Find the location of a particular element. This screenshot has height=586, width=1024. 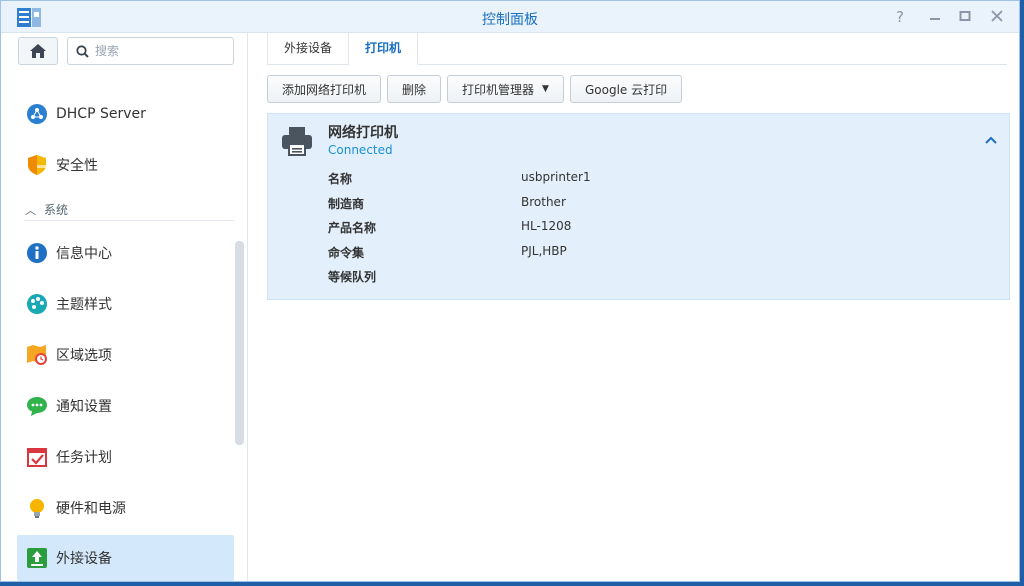

section-header-system: ︿ 系统 is located at coordinates (129, 210).